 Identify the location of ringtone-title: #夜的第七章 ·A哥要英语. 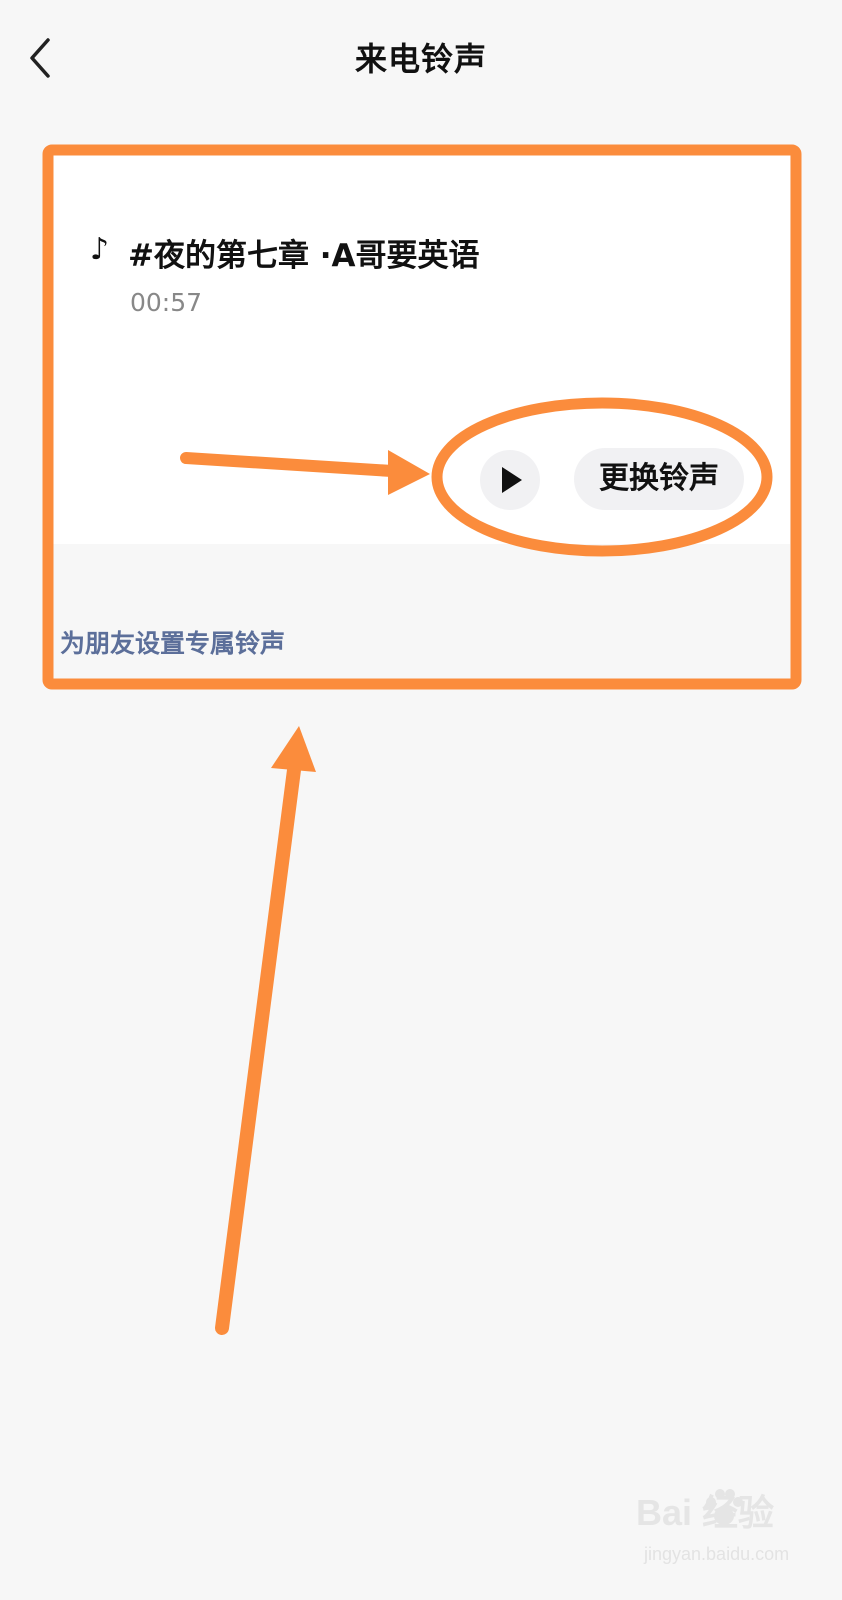
(304, 256).